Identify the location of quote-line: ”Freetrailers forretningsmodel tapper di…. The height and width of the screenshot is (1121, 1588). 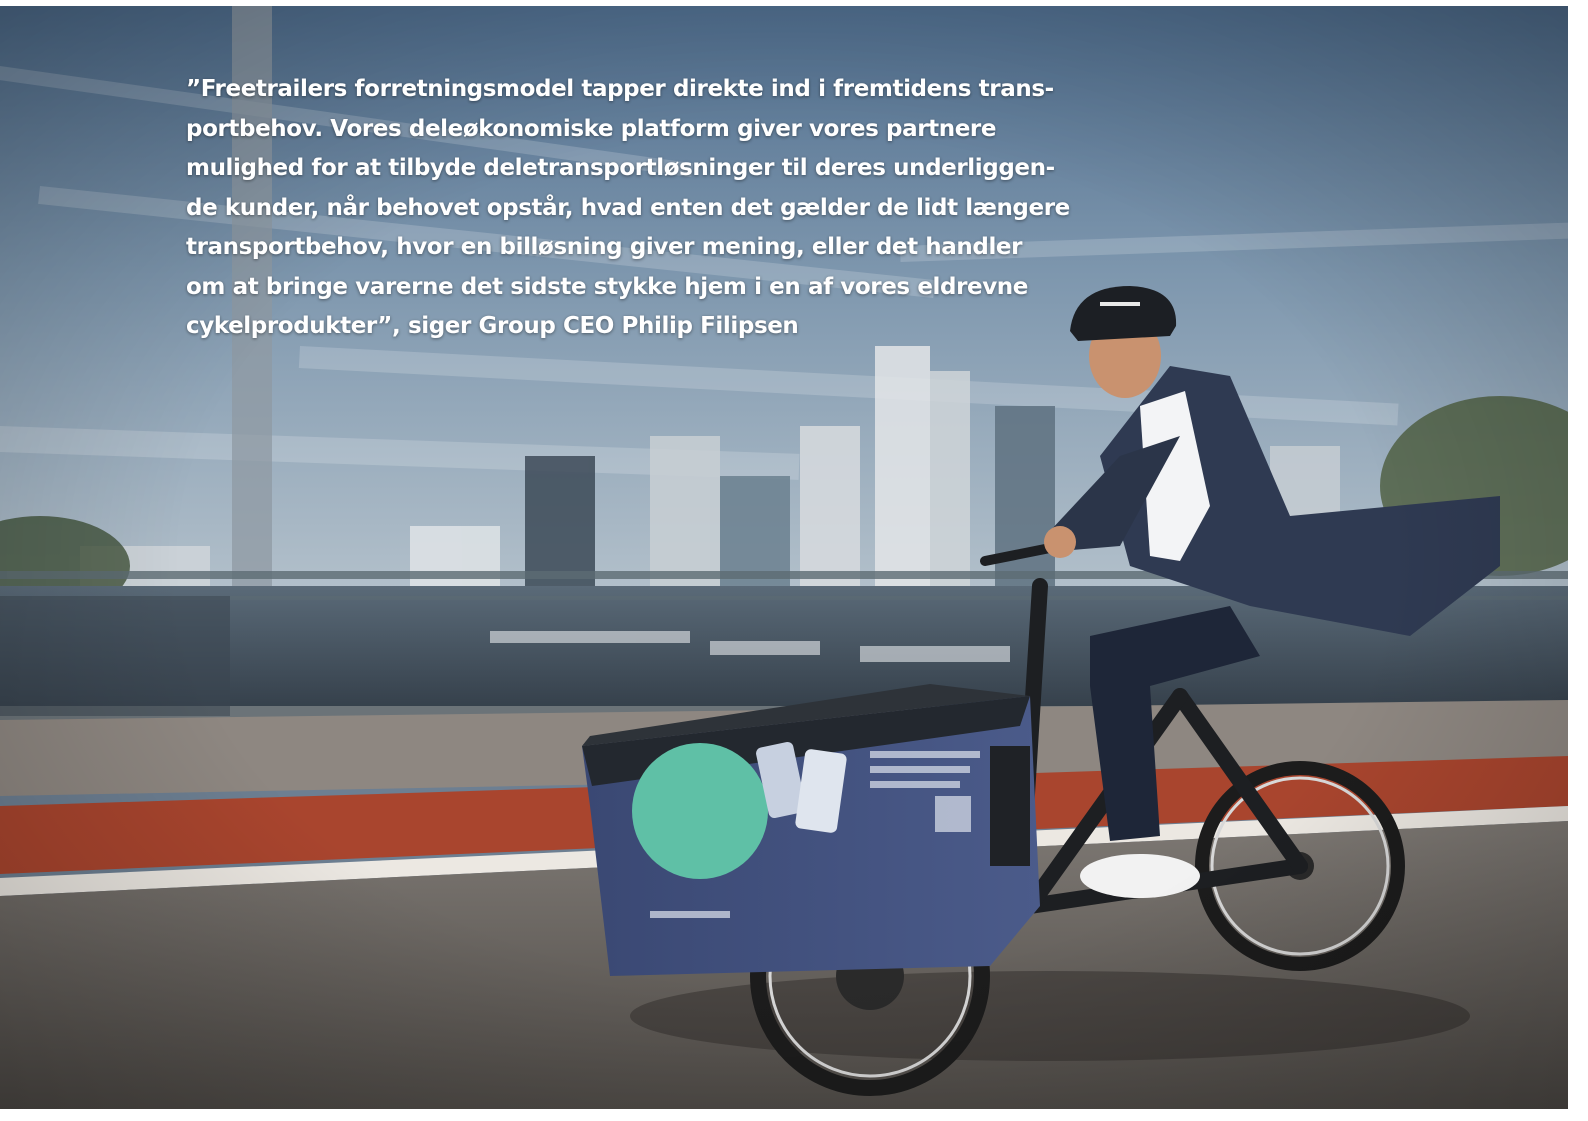
(620, 89).